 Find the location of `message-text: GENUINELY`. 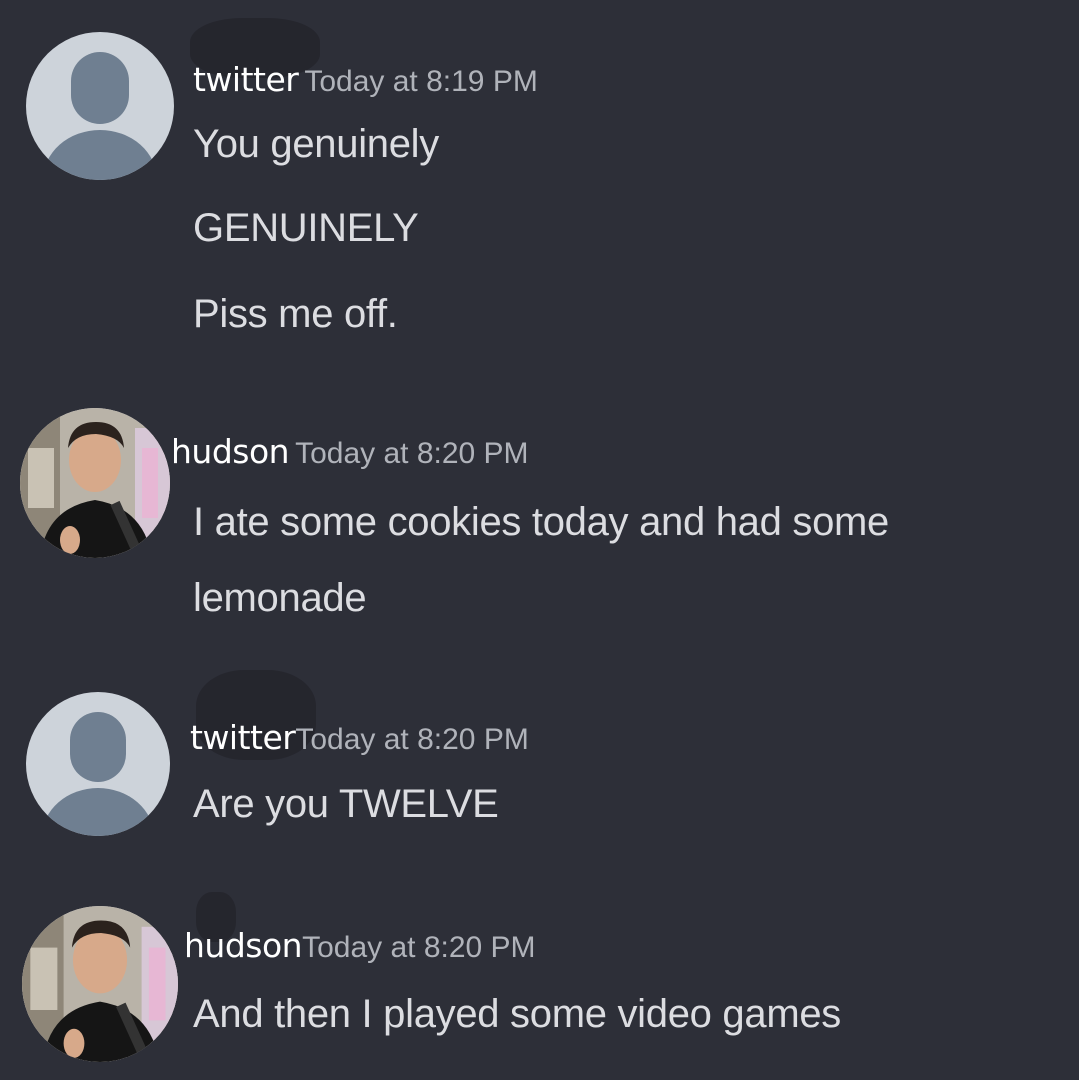

message-text: GENUINELY is located at coordinates (306, 228).